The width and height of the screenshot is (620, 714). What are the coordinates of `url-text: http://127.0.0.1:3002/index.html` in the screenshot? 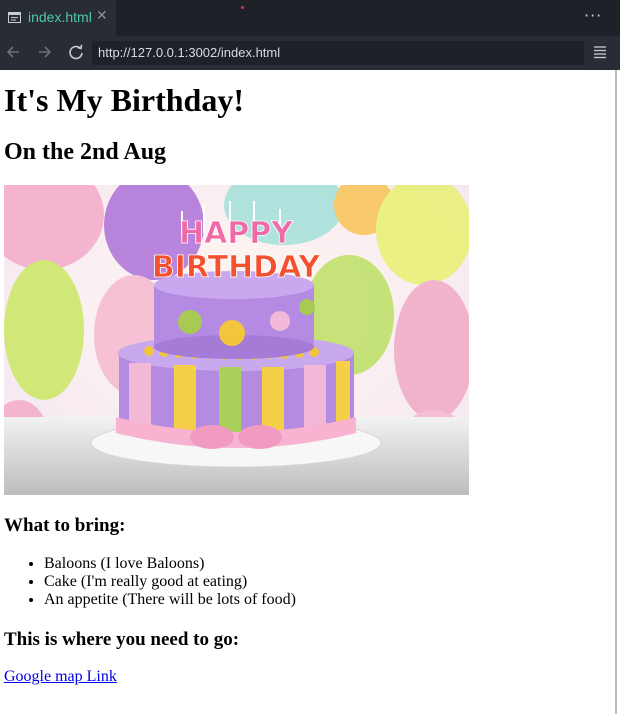 It's located at (189, 52).